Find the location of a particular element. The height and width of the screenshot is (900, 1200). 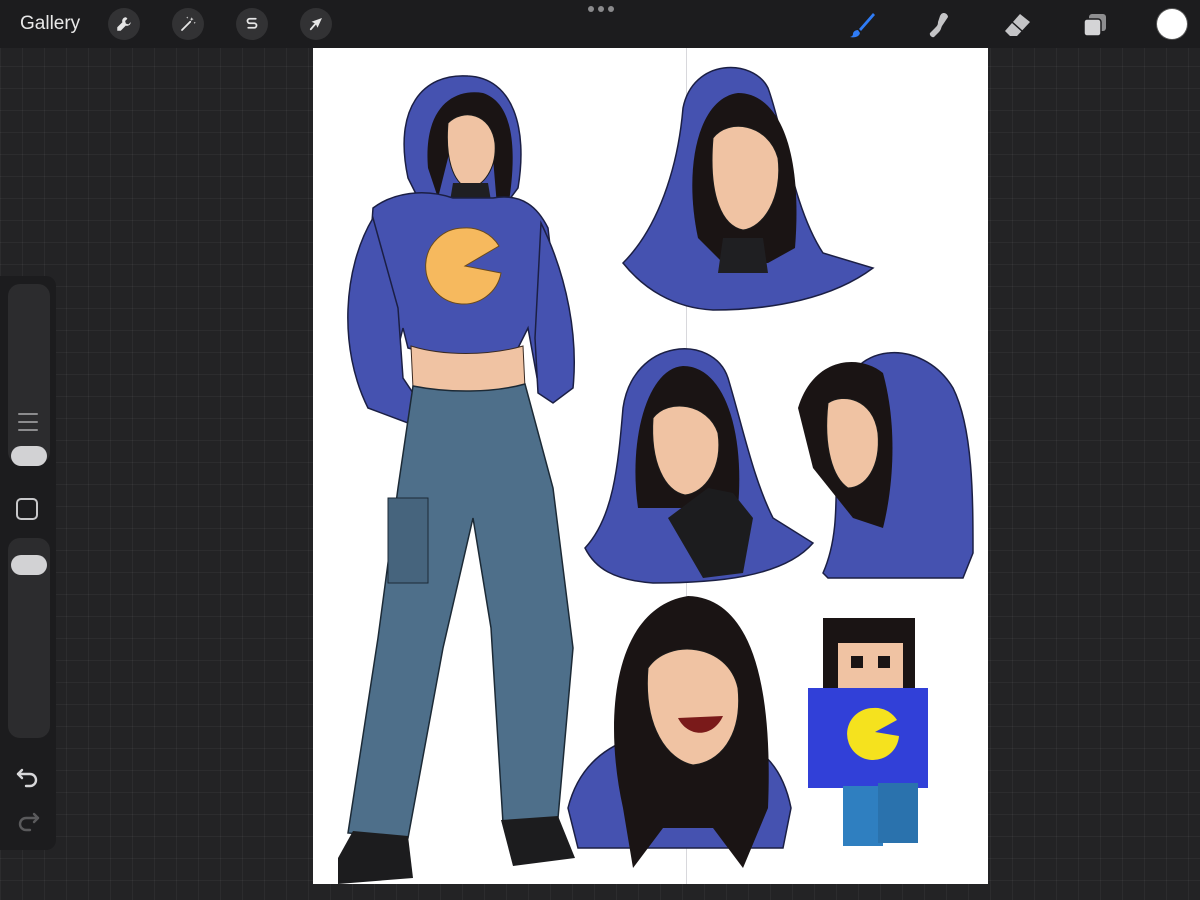

wrench-icon is located at coordinates (124, 24).